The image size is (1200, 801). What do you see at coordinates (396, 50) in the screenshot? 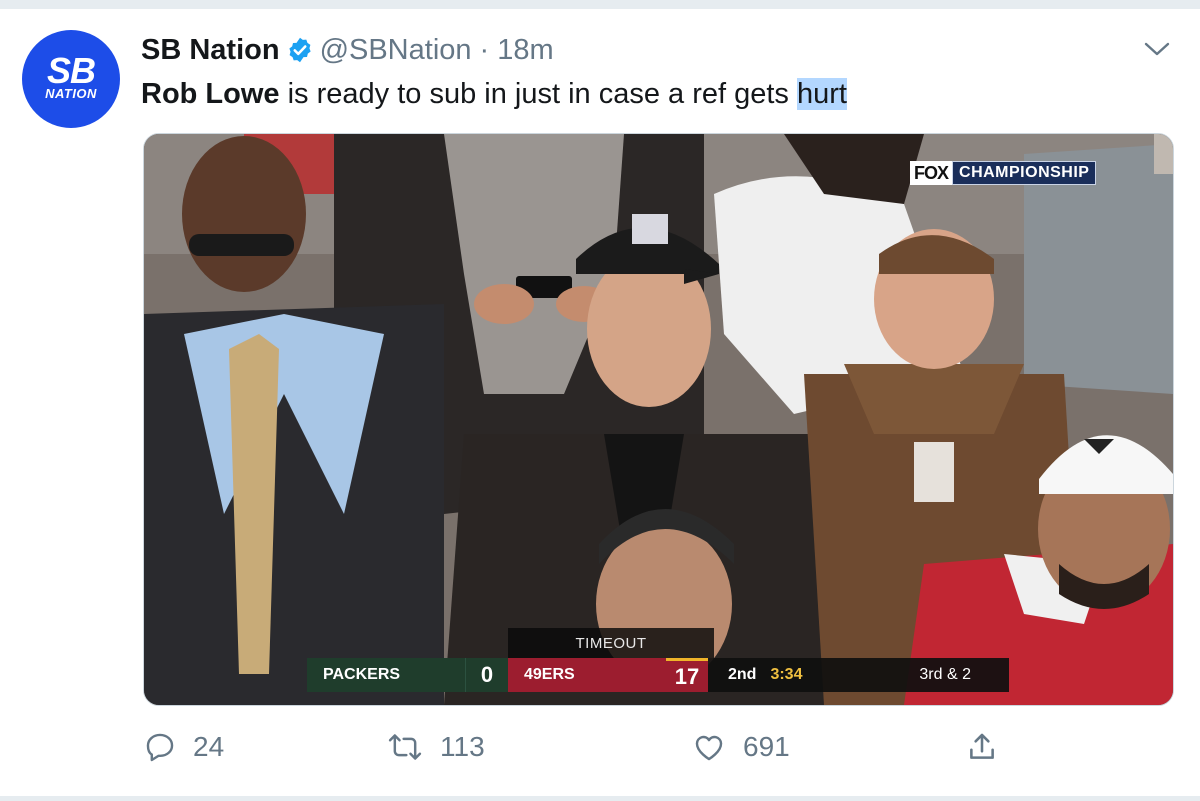
I see `author-handle: @SBNation` at bounding box center [396, 50].